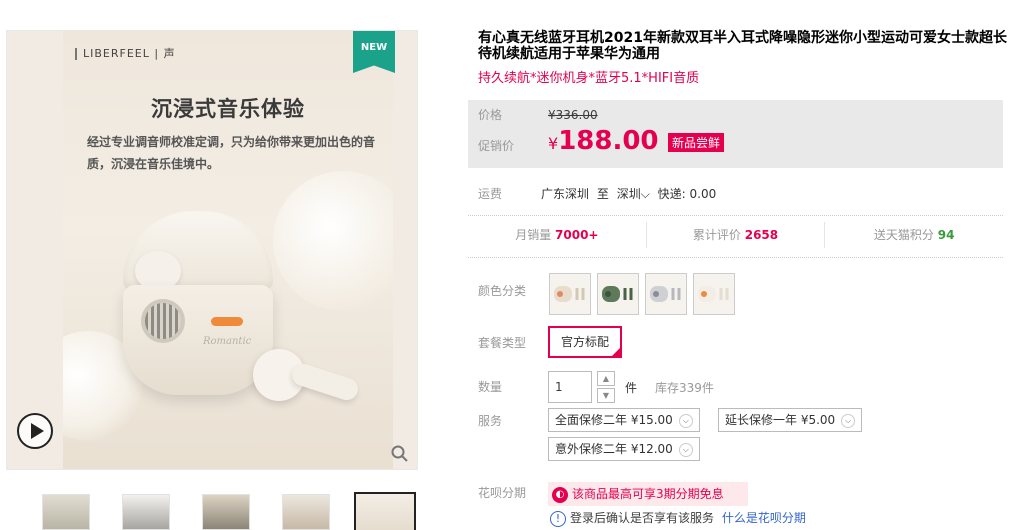 The image size is (1025, 530). I want to click on installment-label: 花呗分期, so click(502, 493).